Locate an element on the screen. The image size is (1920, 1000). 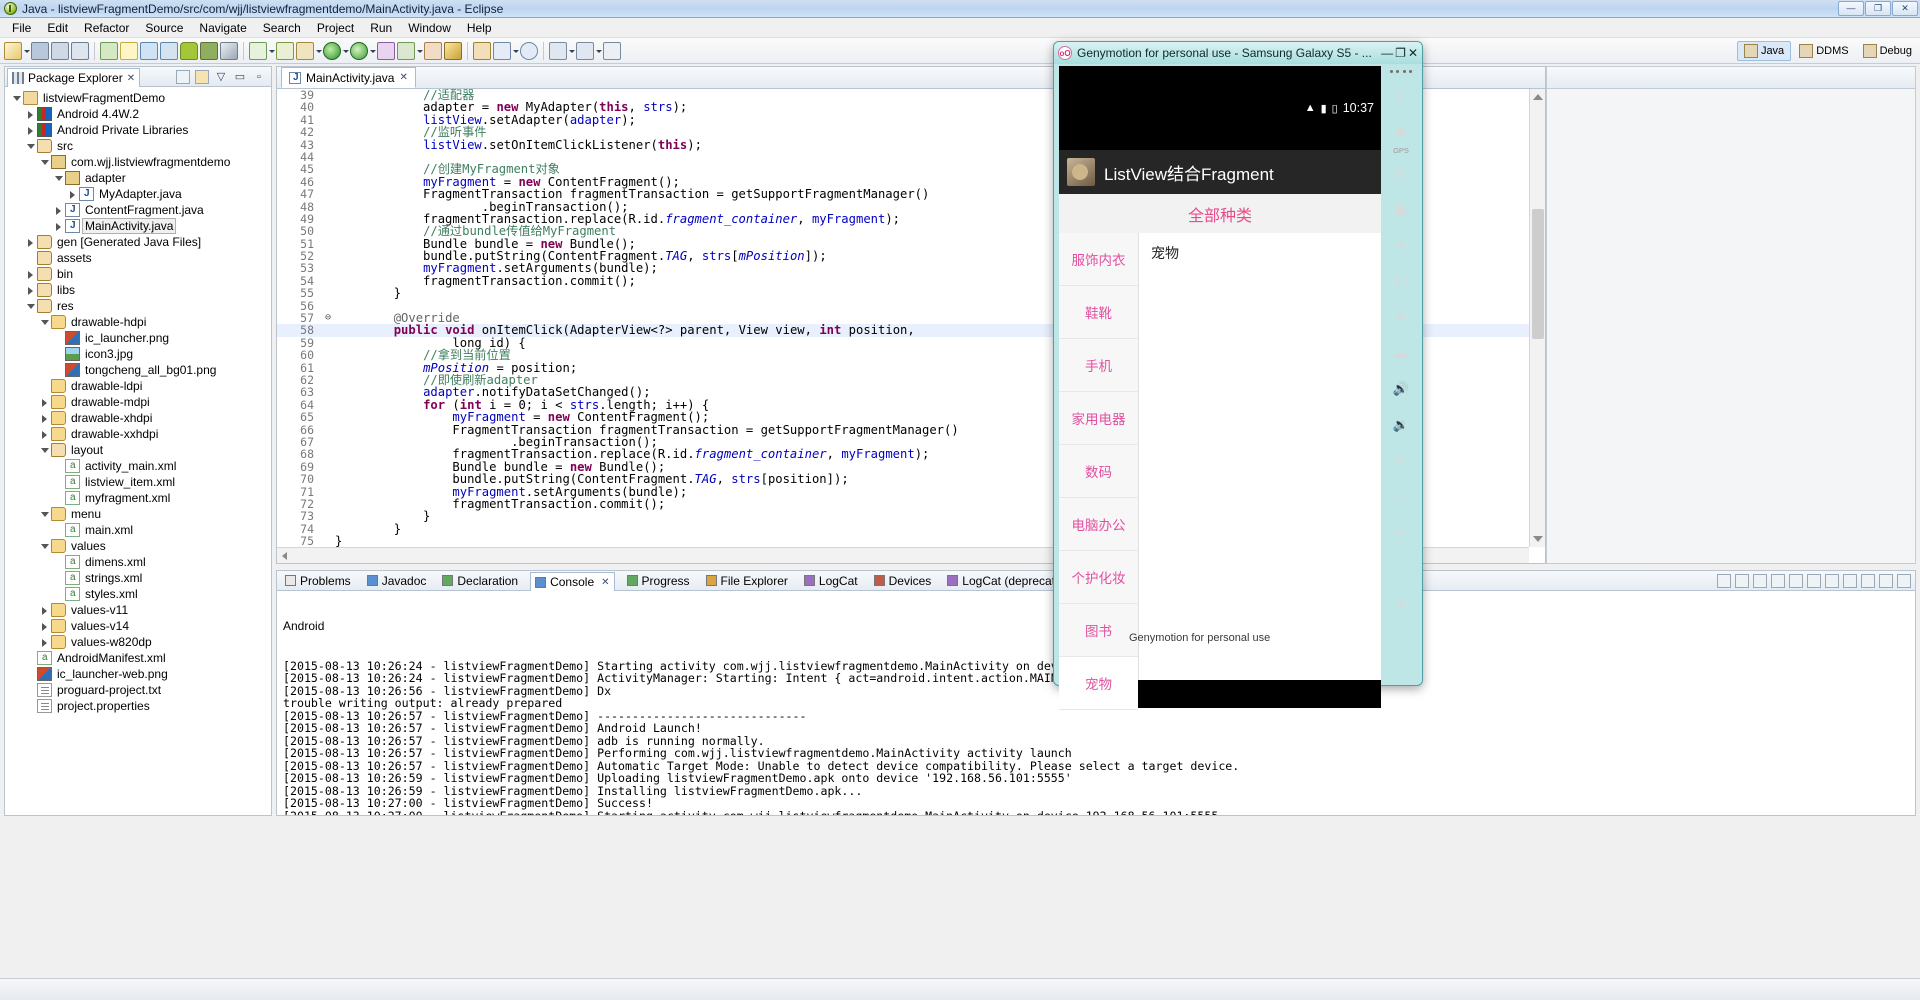
genymotion-maximize-button: ❐ is located at coordinates (1400, 53).